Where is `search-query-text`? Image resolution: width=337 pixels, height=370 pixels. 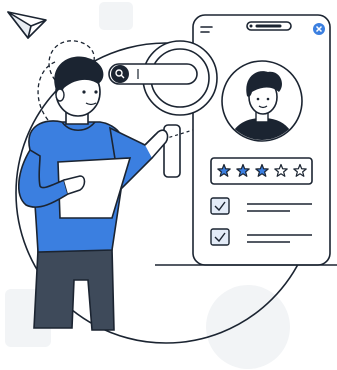
search-query-text is located at coordinates (161, 73).